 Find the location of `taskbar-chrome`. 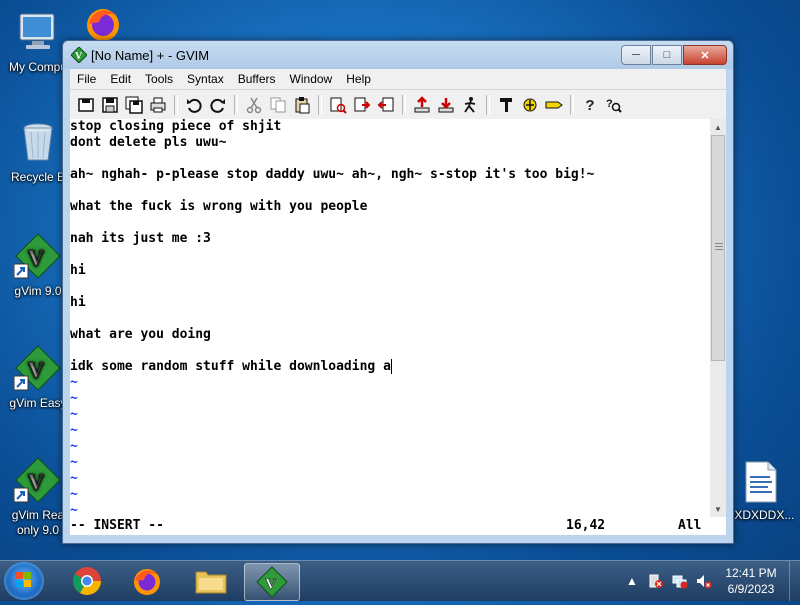

taskbar-chrome is located at coordinates (87, 581).